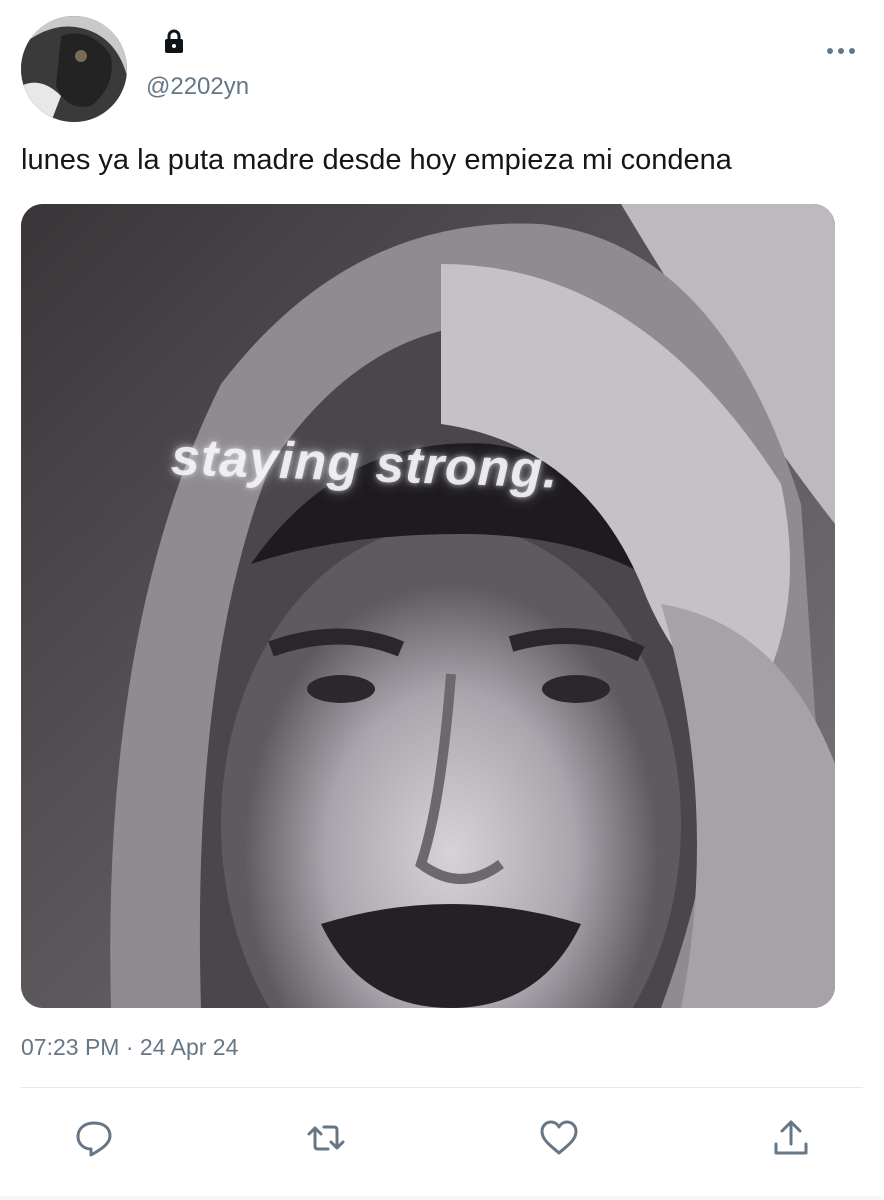 This screenshot has width=884, height=1200. I want to click on user-handle: @2202yn, so click(197, 87).